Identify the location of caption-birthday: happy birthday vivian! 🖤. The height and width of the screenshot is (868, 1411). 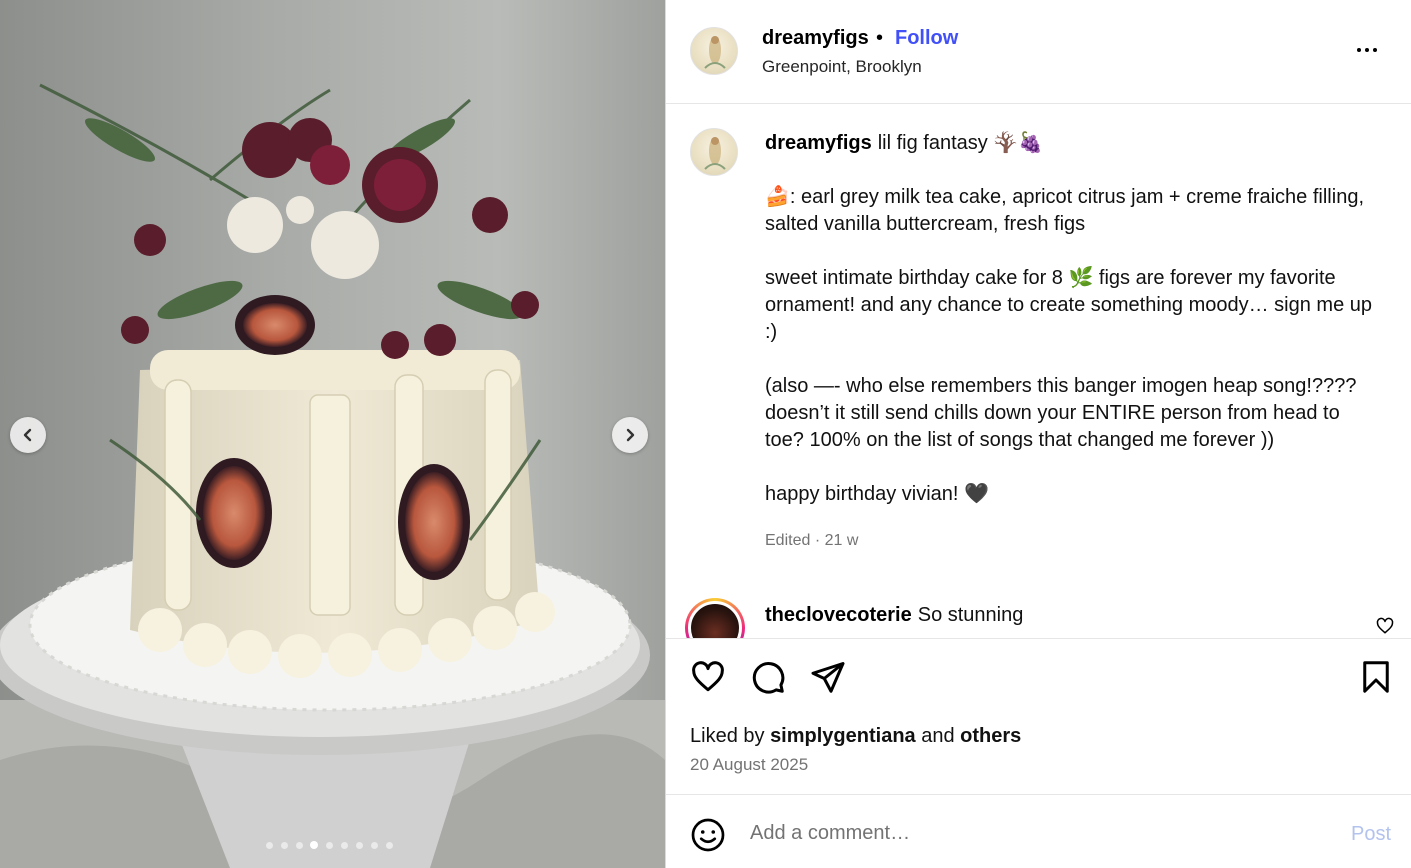
(877, 494).